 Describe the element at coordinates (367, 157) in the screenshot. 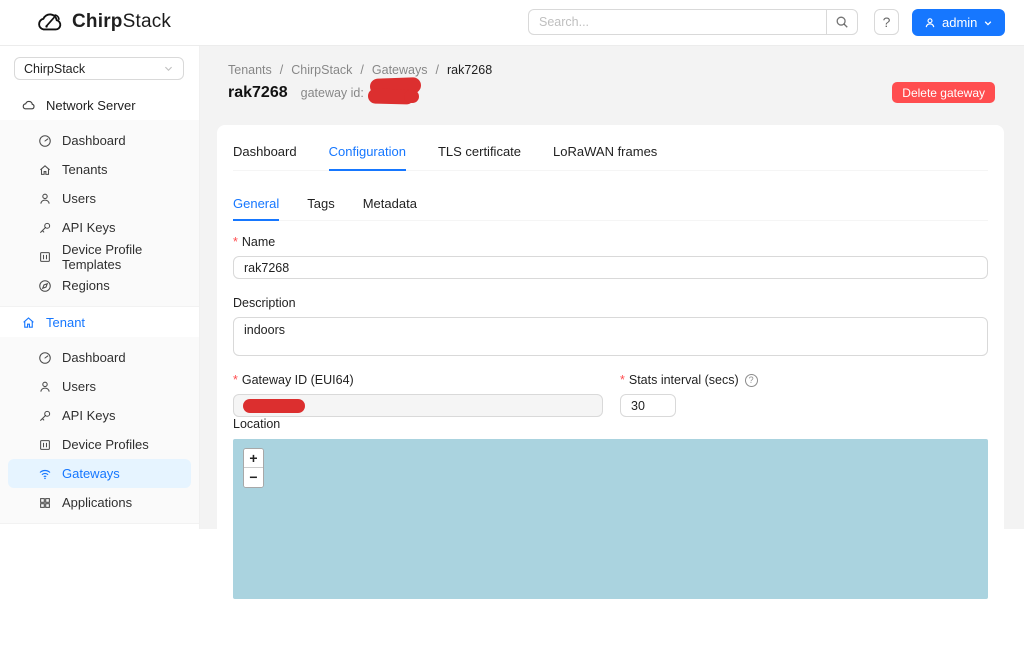

I see `tab-configuration: Configuration` at that location.